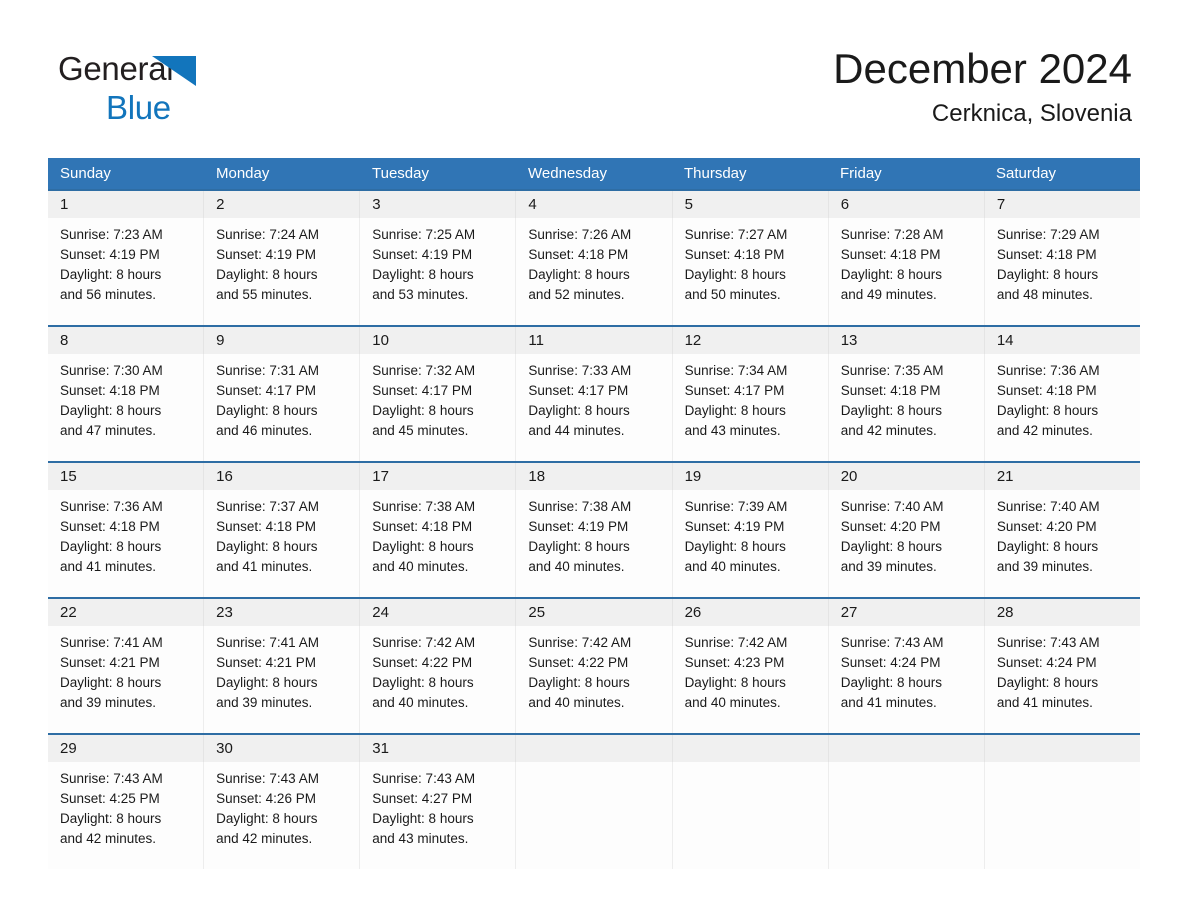 This screenshot has height=918, width=1188. I want to click on day-number: 26, so click(751, 612).